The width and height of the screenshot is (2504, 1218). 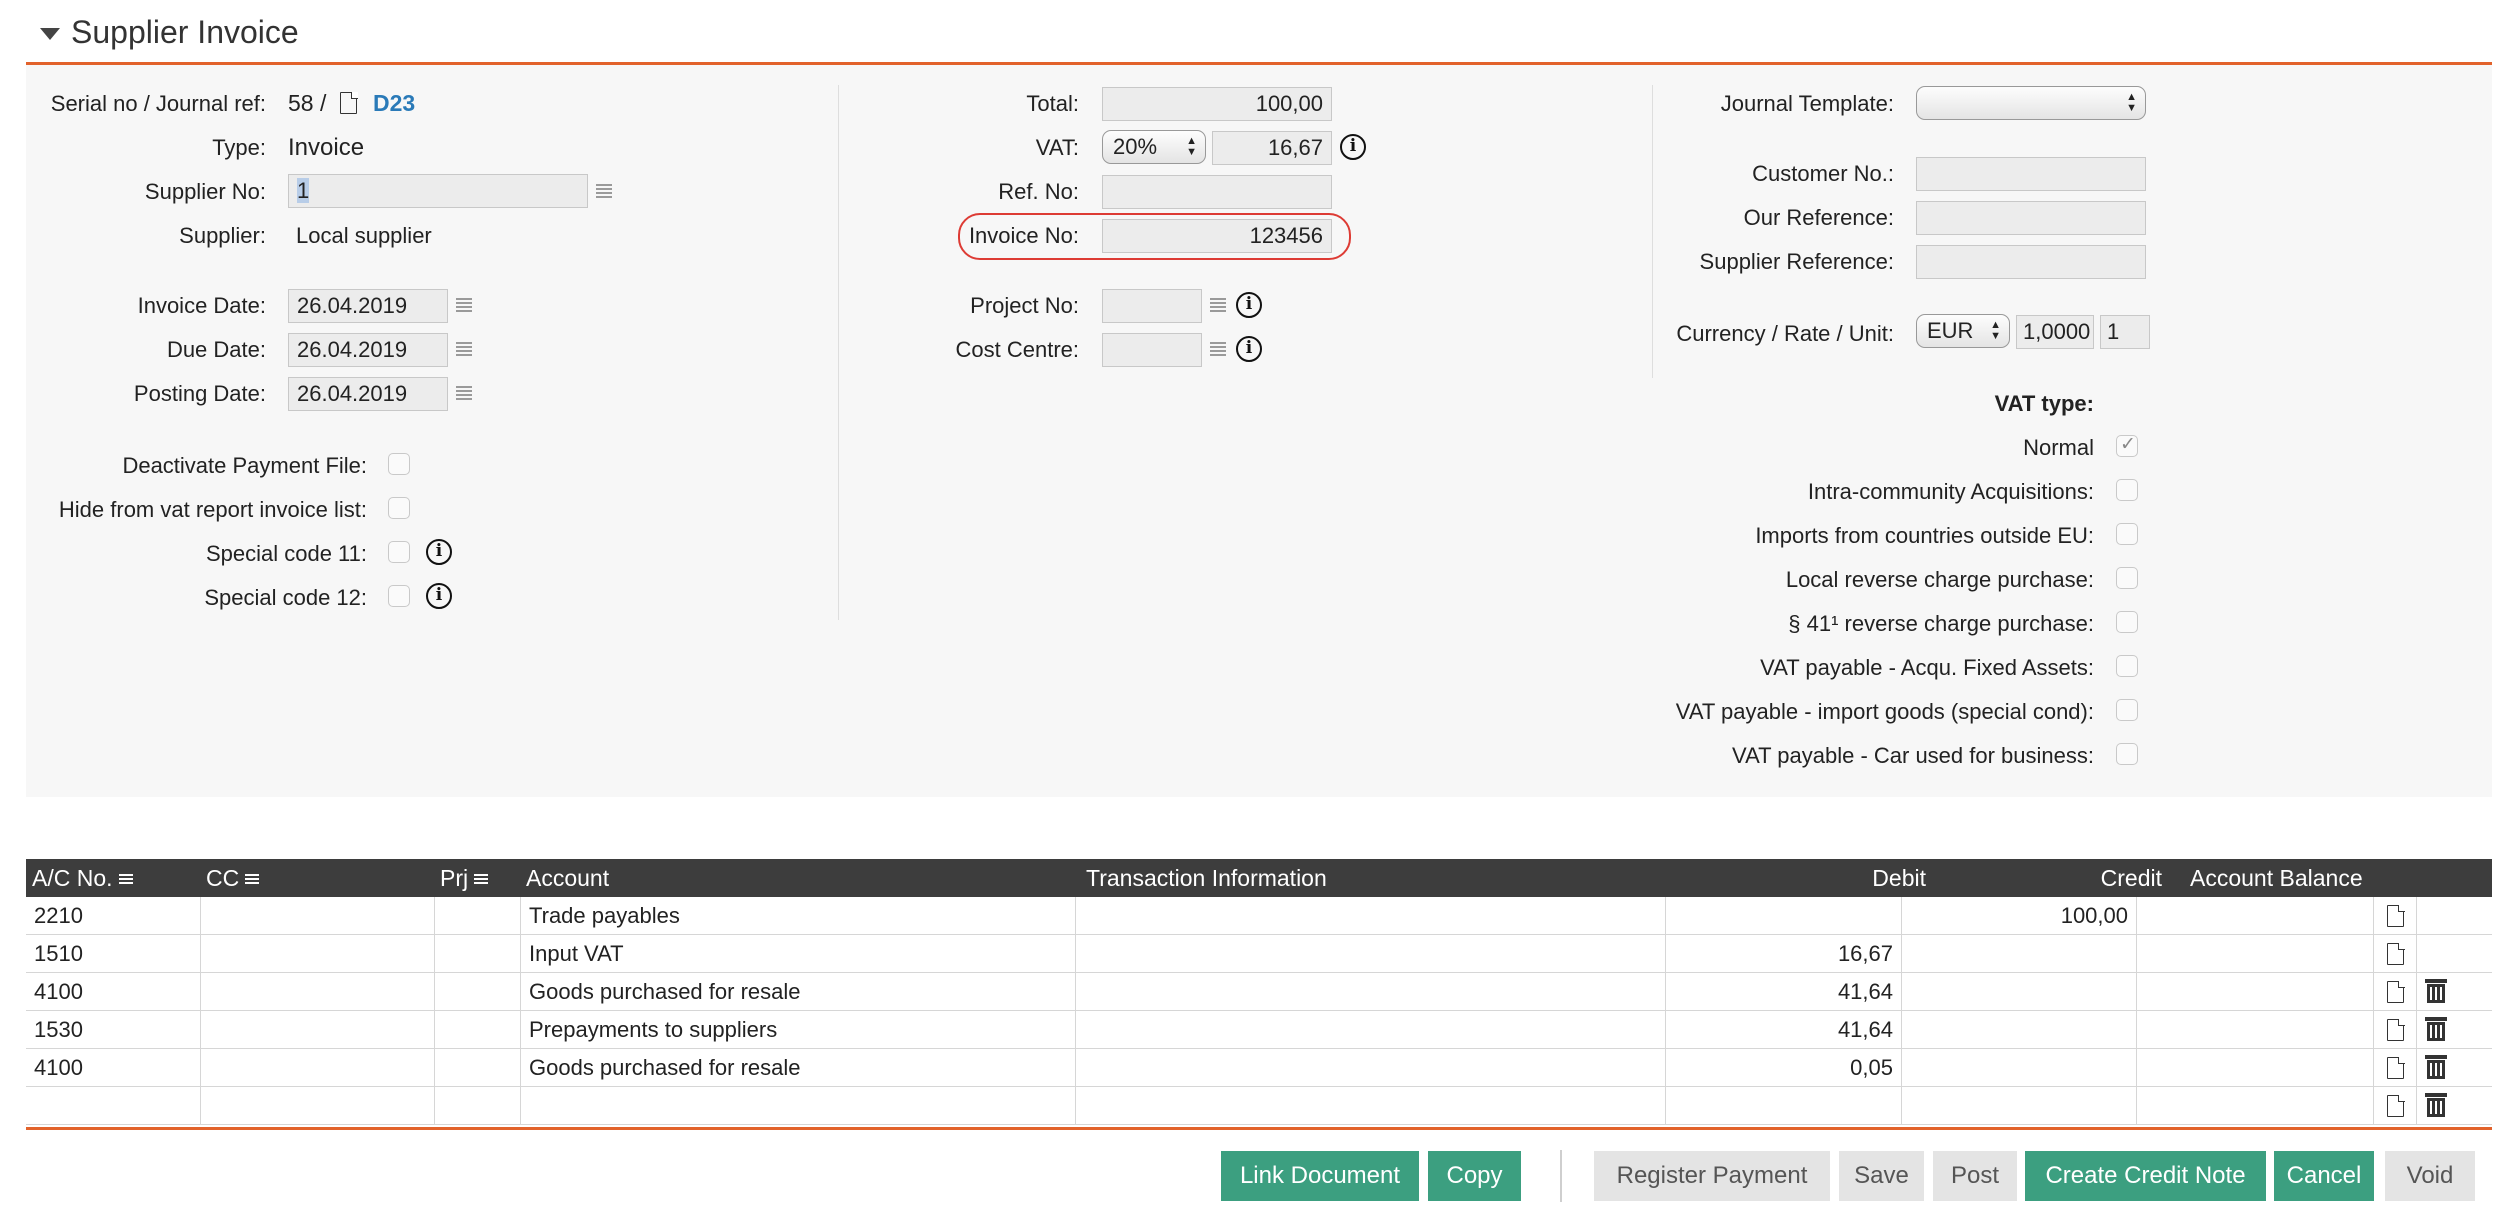 I want to click on posting-date-input: 26.04.2019, so click(x=368, y=394).